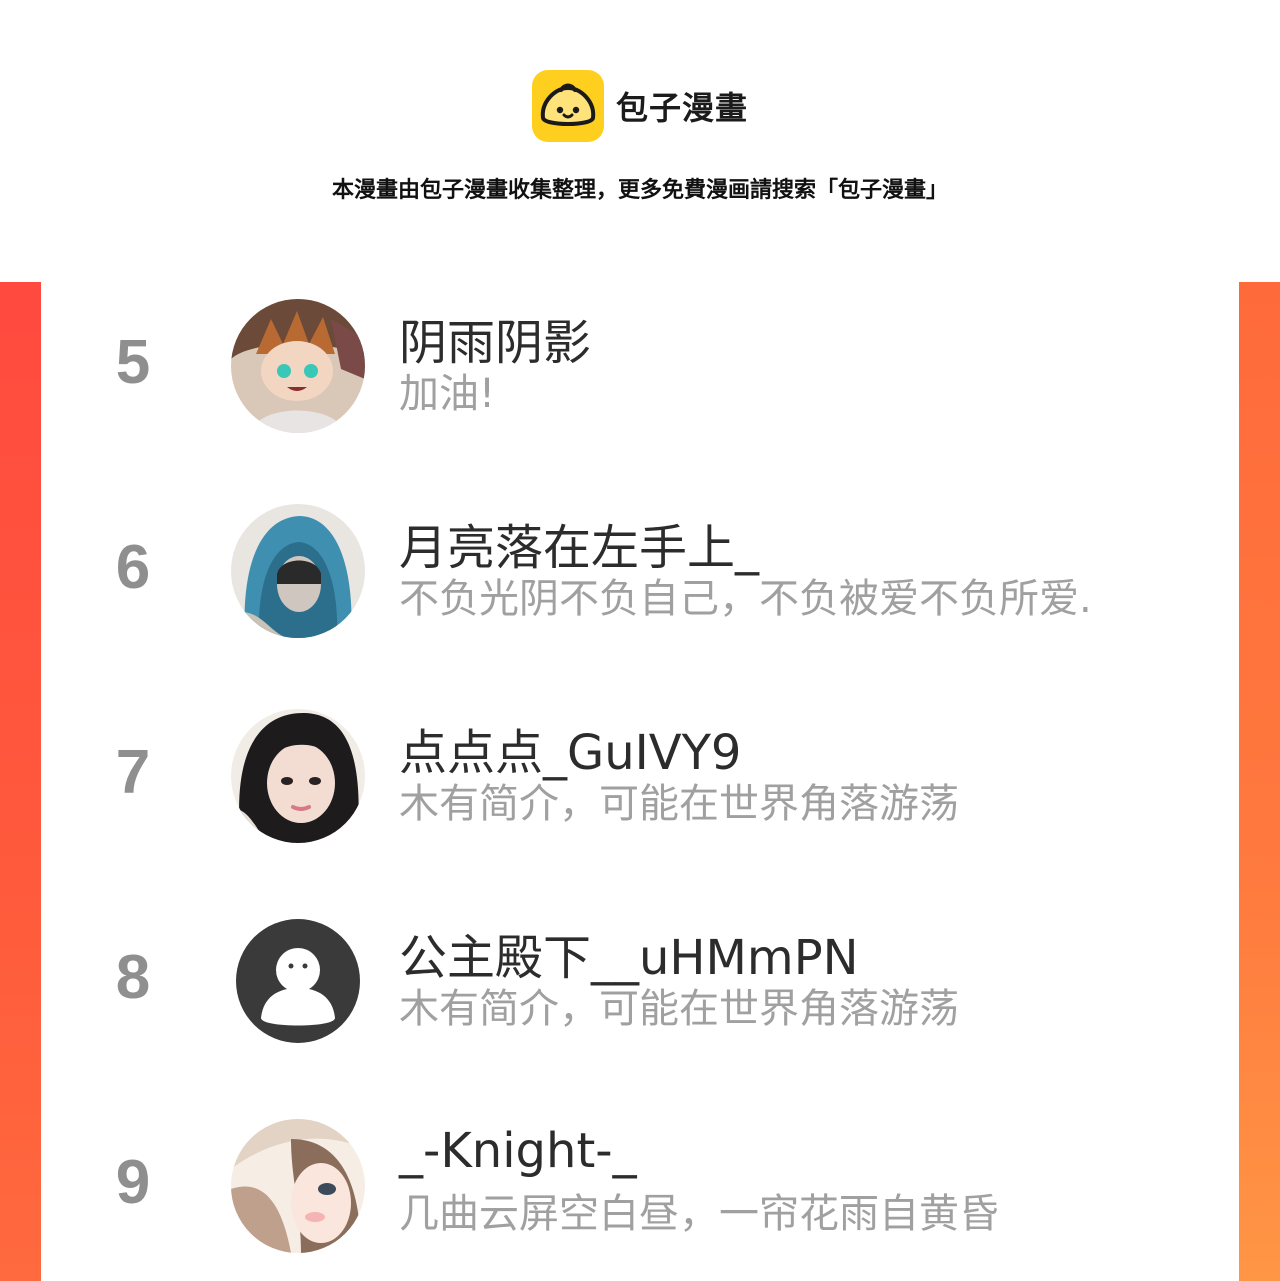 This screenshot has height=1281, width=1280. What do you see at coordinates (133, 362) in the screenshot?
I see `rank-number: 5` at bounding box center [133, 362].